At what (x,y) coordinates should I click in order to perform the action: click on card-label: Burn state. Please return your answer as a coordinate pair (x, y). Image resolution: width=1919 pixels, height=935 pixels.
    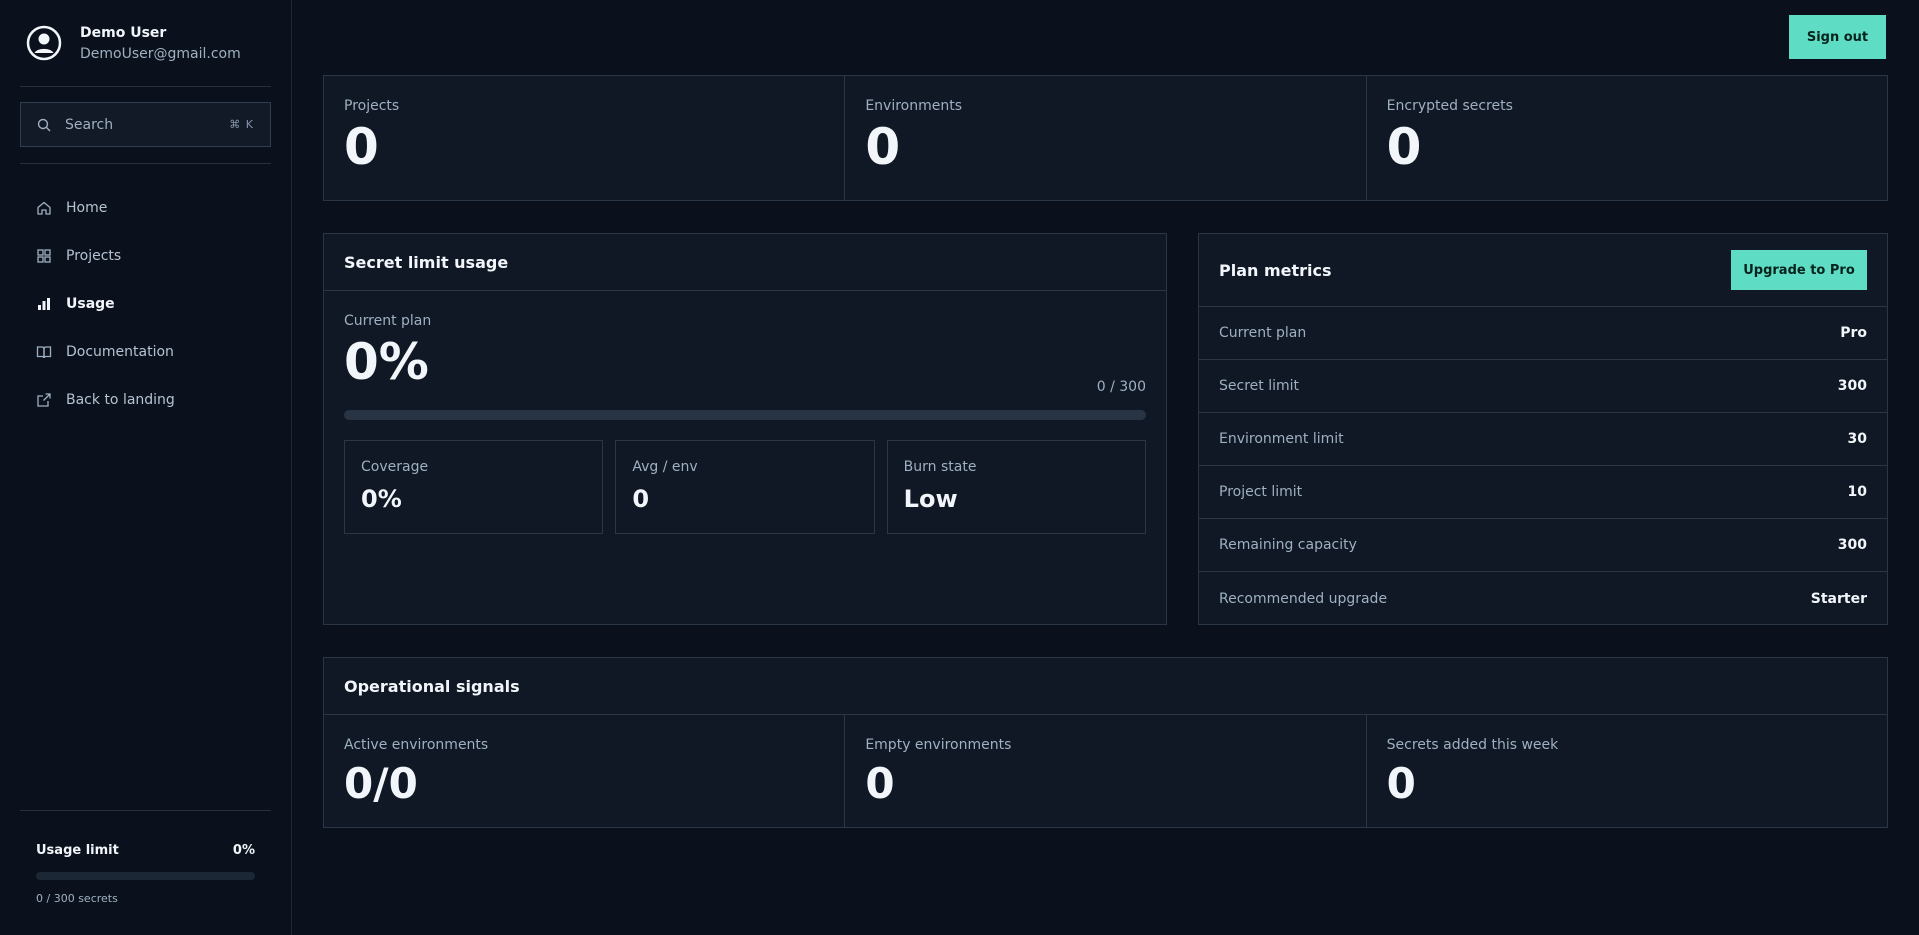
    Looking at the image, I should click on (940, 467).